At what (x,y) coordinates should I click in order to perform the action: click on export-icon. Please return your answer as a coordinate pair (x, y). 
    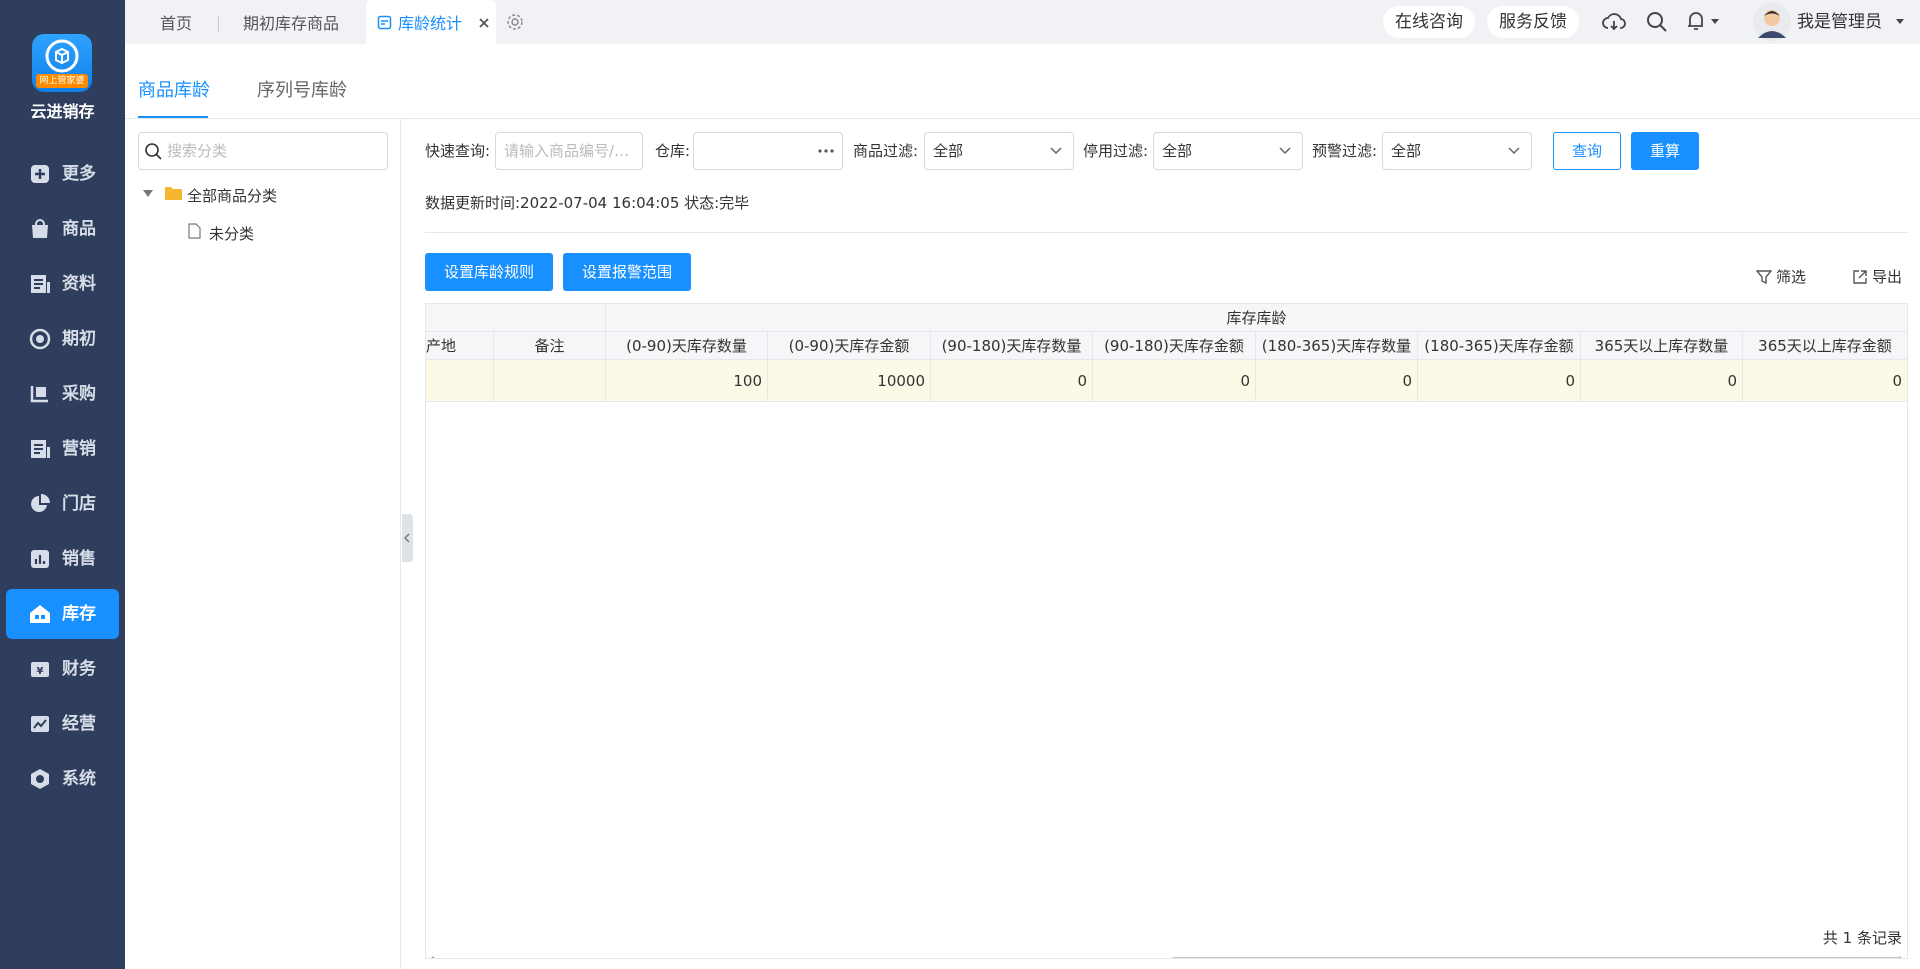
    Looking at the image, I should click on (1860, 277).